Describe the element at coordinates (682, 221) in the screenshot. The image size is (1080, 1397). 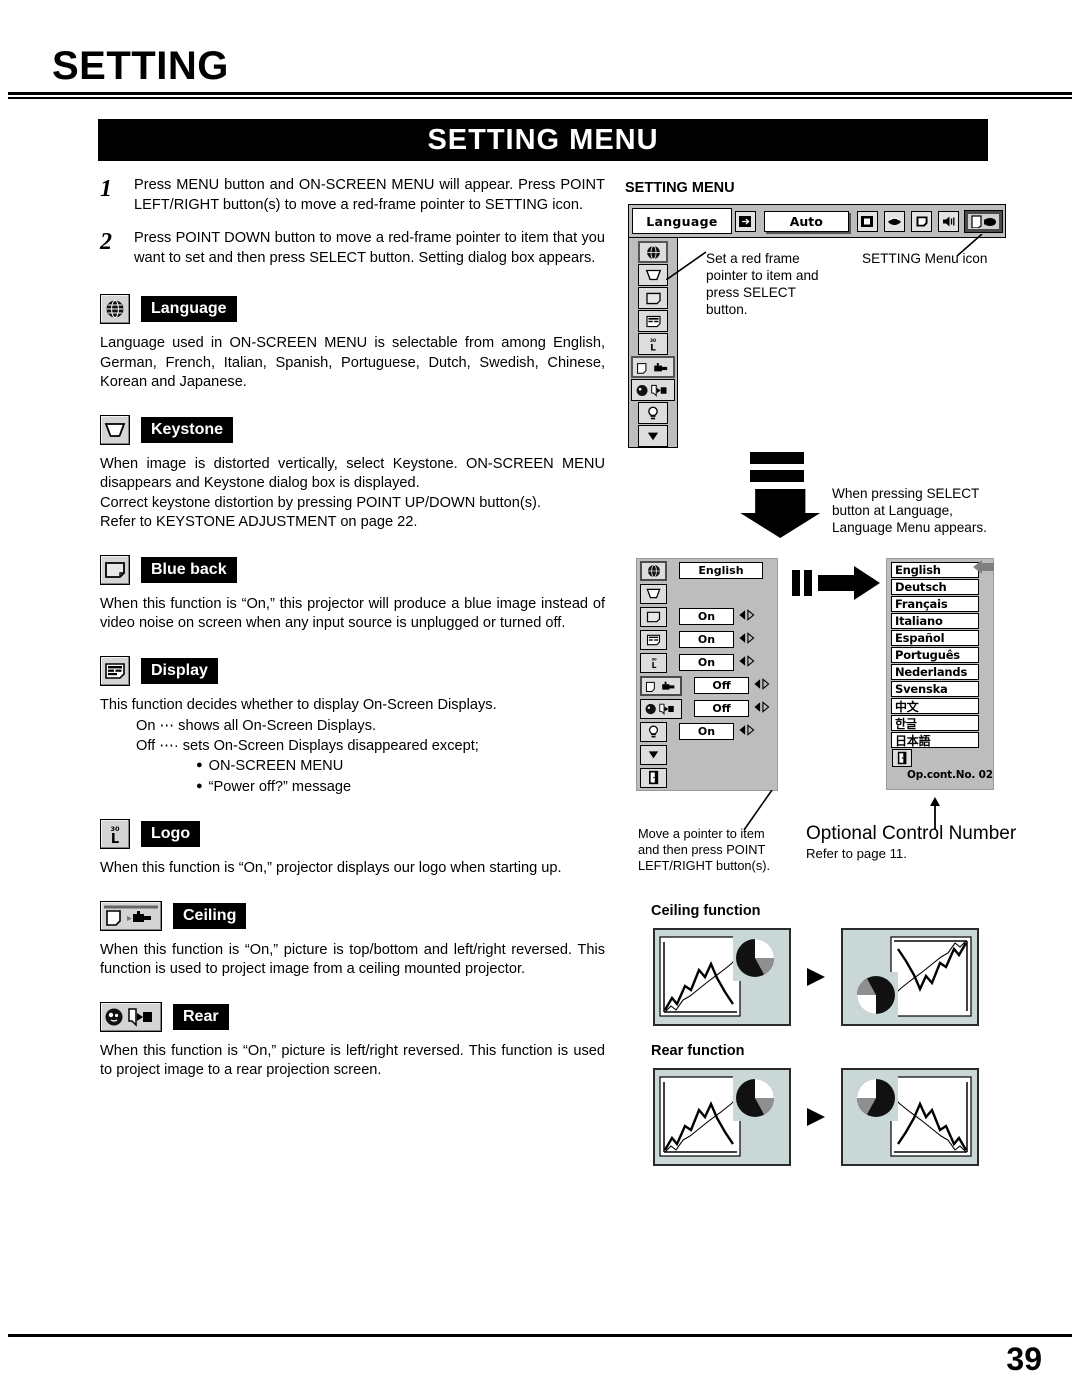
I see `osd-language-tab: Language` at that location.